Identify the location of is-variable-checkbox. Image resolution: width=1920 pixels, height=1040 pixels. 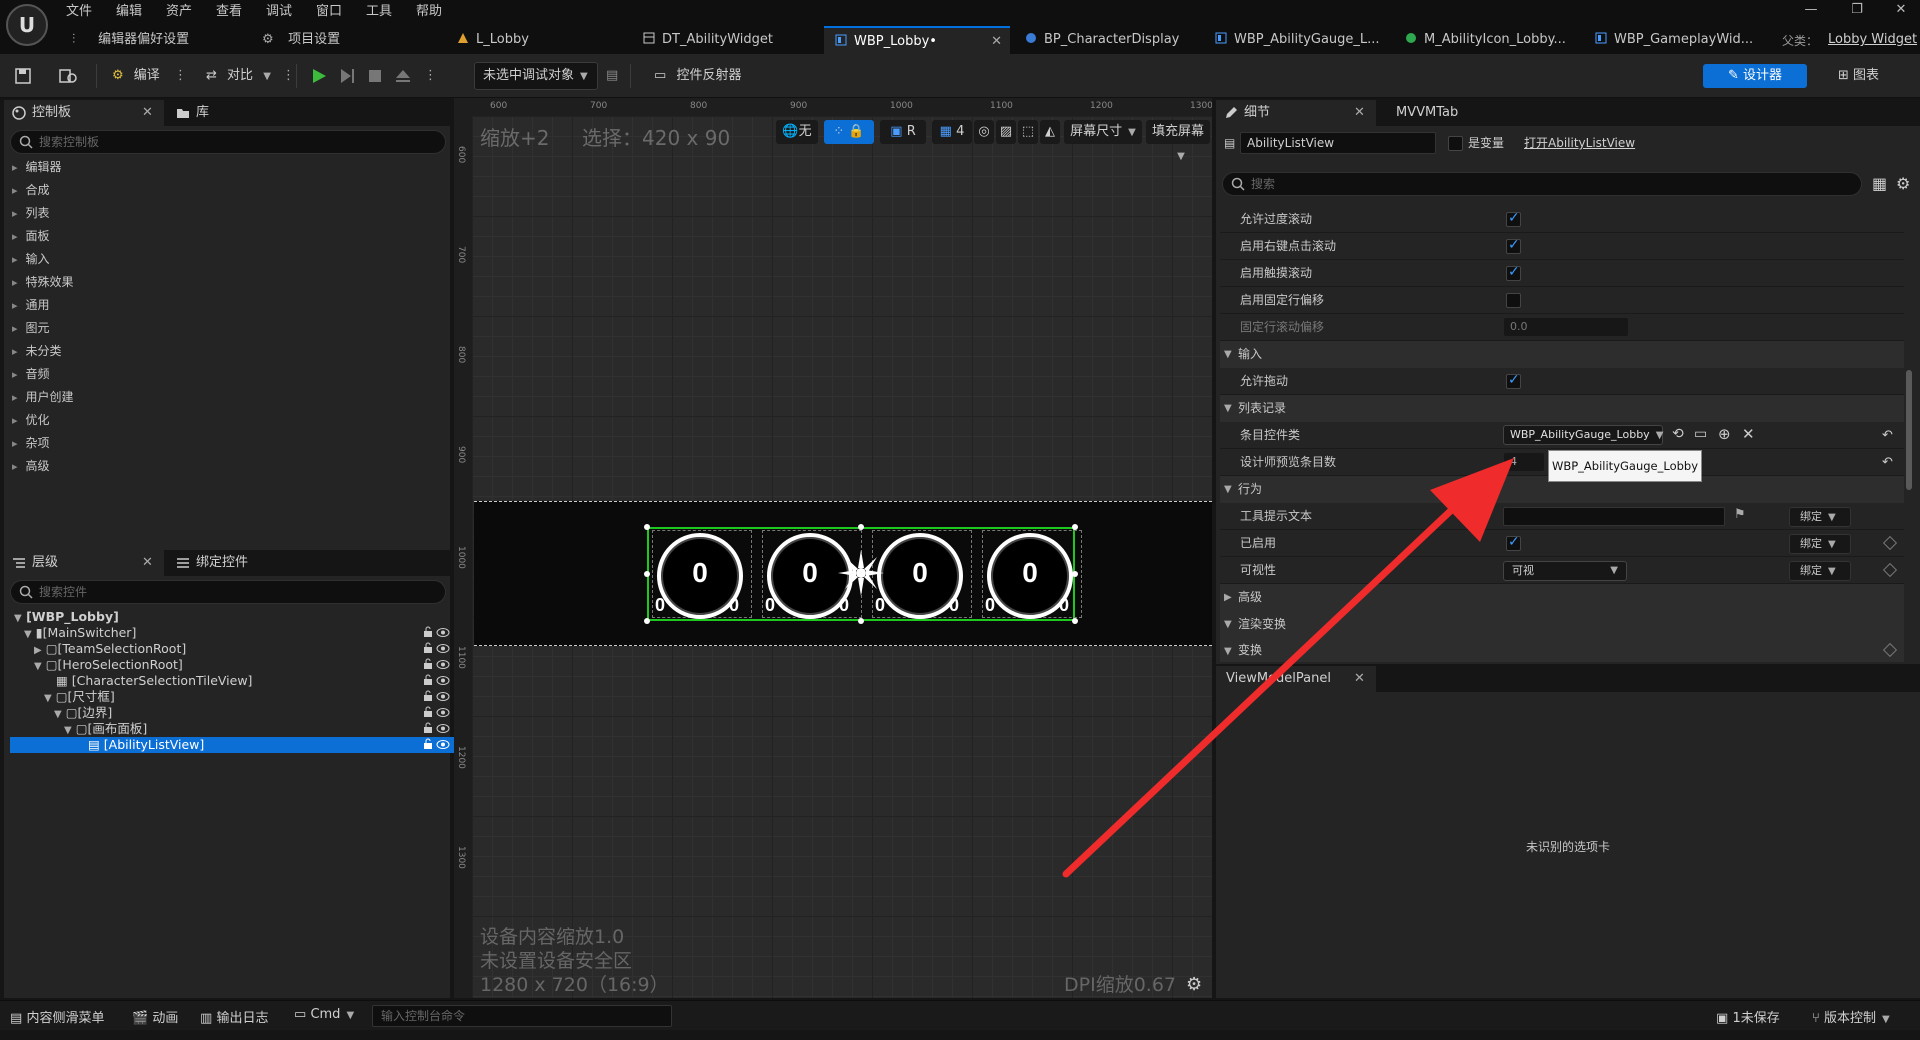
(1455, 143).